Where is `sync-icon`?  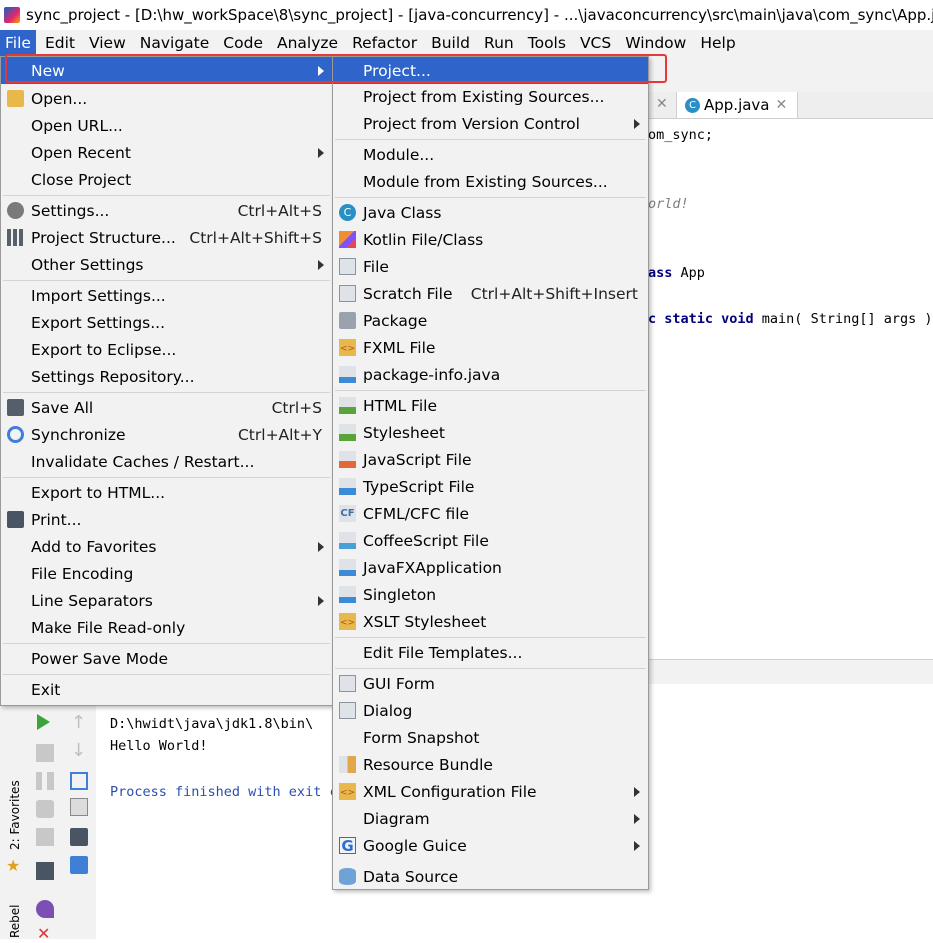
sync-icon is located at coordinates (15, 434).